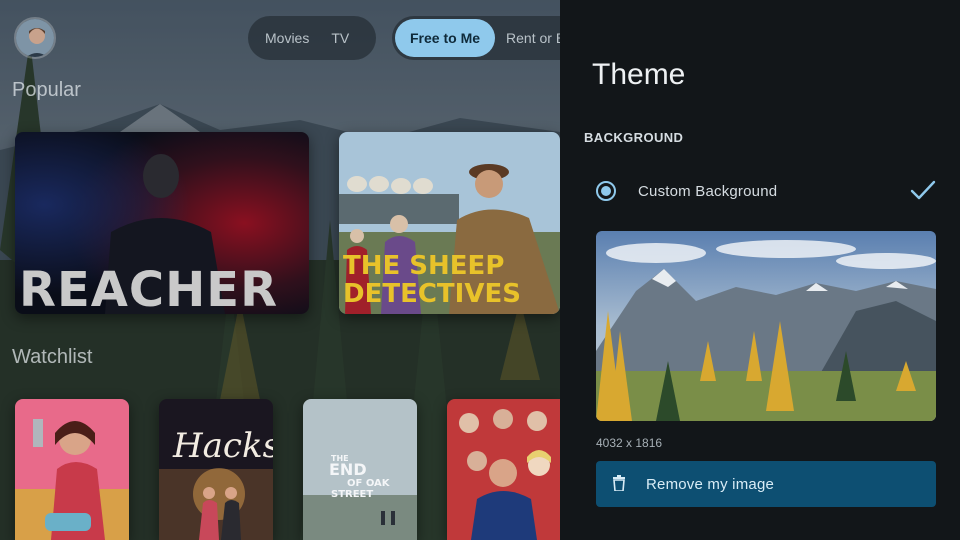 Image resolution: width=960 pixels, height=540 pixels. I want to click on custom-background-option: Custom Background, so click(766, 191).